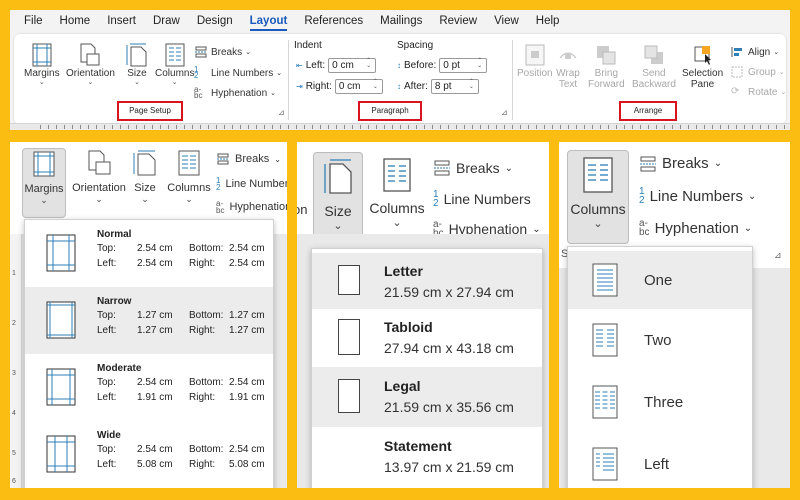  Describe the element at coordinates (535, 60) in the screenshot. I see `position-button: Position` at that location.